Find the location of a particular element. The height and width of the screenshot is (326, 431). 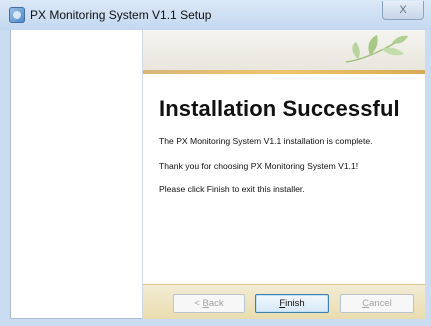

leaf-decoration-icon is located at coordinates (376, 49).